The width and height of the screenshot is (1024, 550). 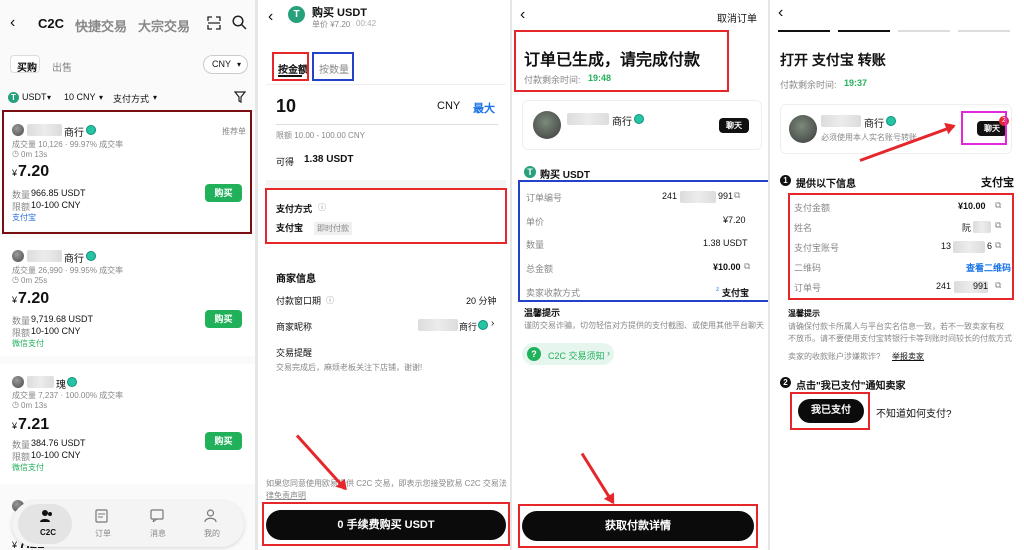 I want to click on message-icon, so click(x=157, y=515).